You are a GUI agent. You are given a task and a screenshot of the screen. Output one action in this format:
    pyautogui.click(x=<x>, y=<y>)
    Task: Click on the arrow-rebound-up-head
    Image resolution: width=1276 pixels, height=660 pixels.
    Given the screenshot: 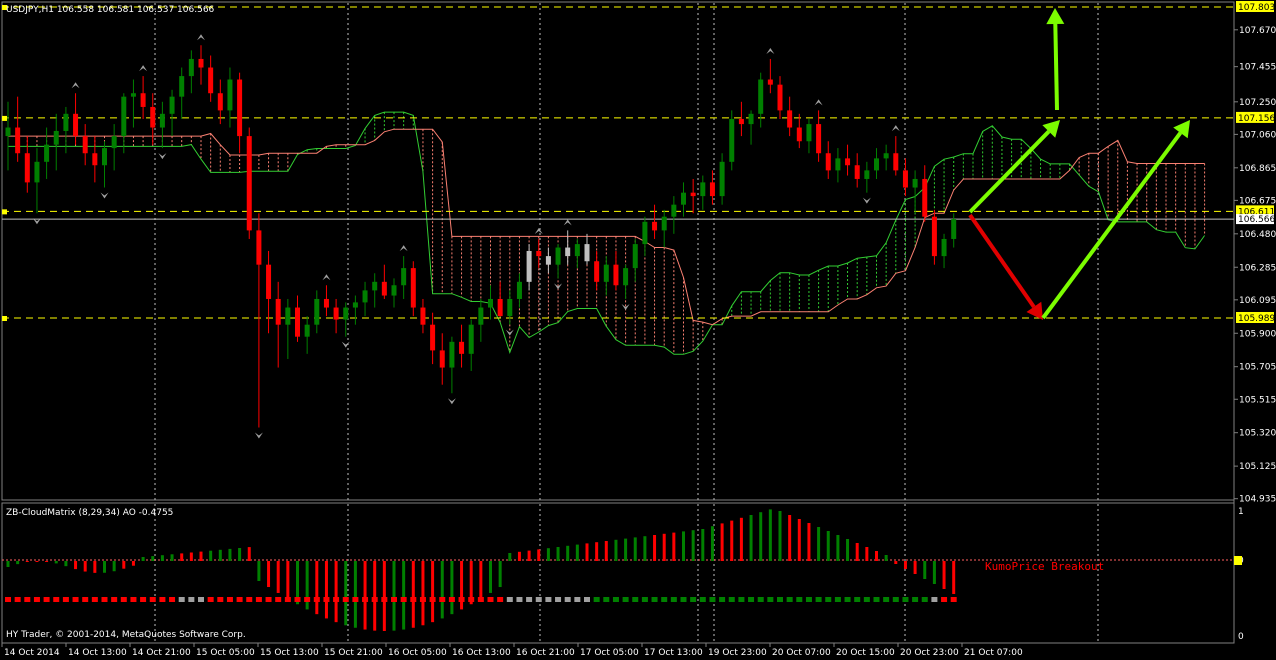 What is the action you would take?
    pyautogui.click(x=1181, y=129)
    